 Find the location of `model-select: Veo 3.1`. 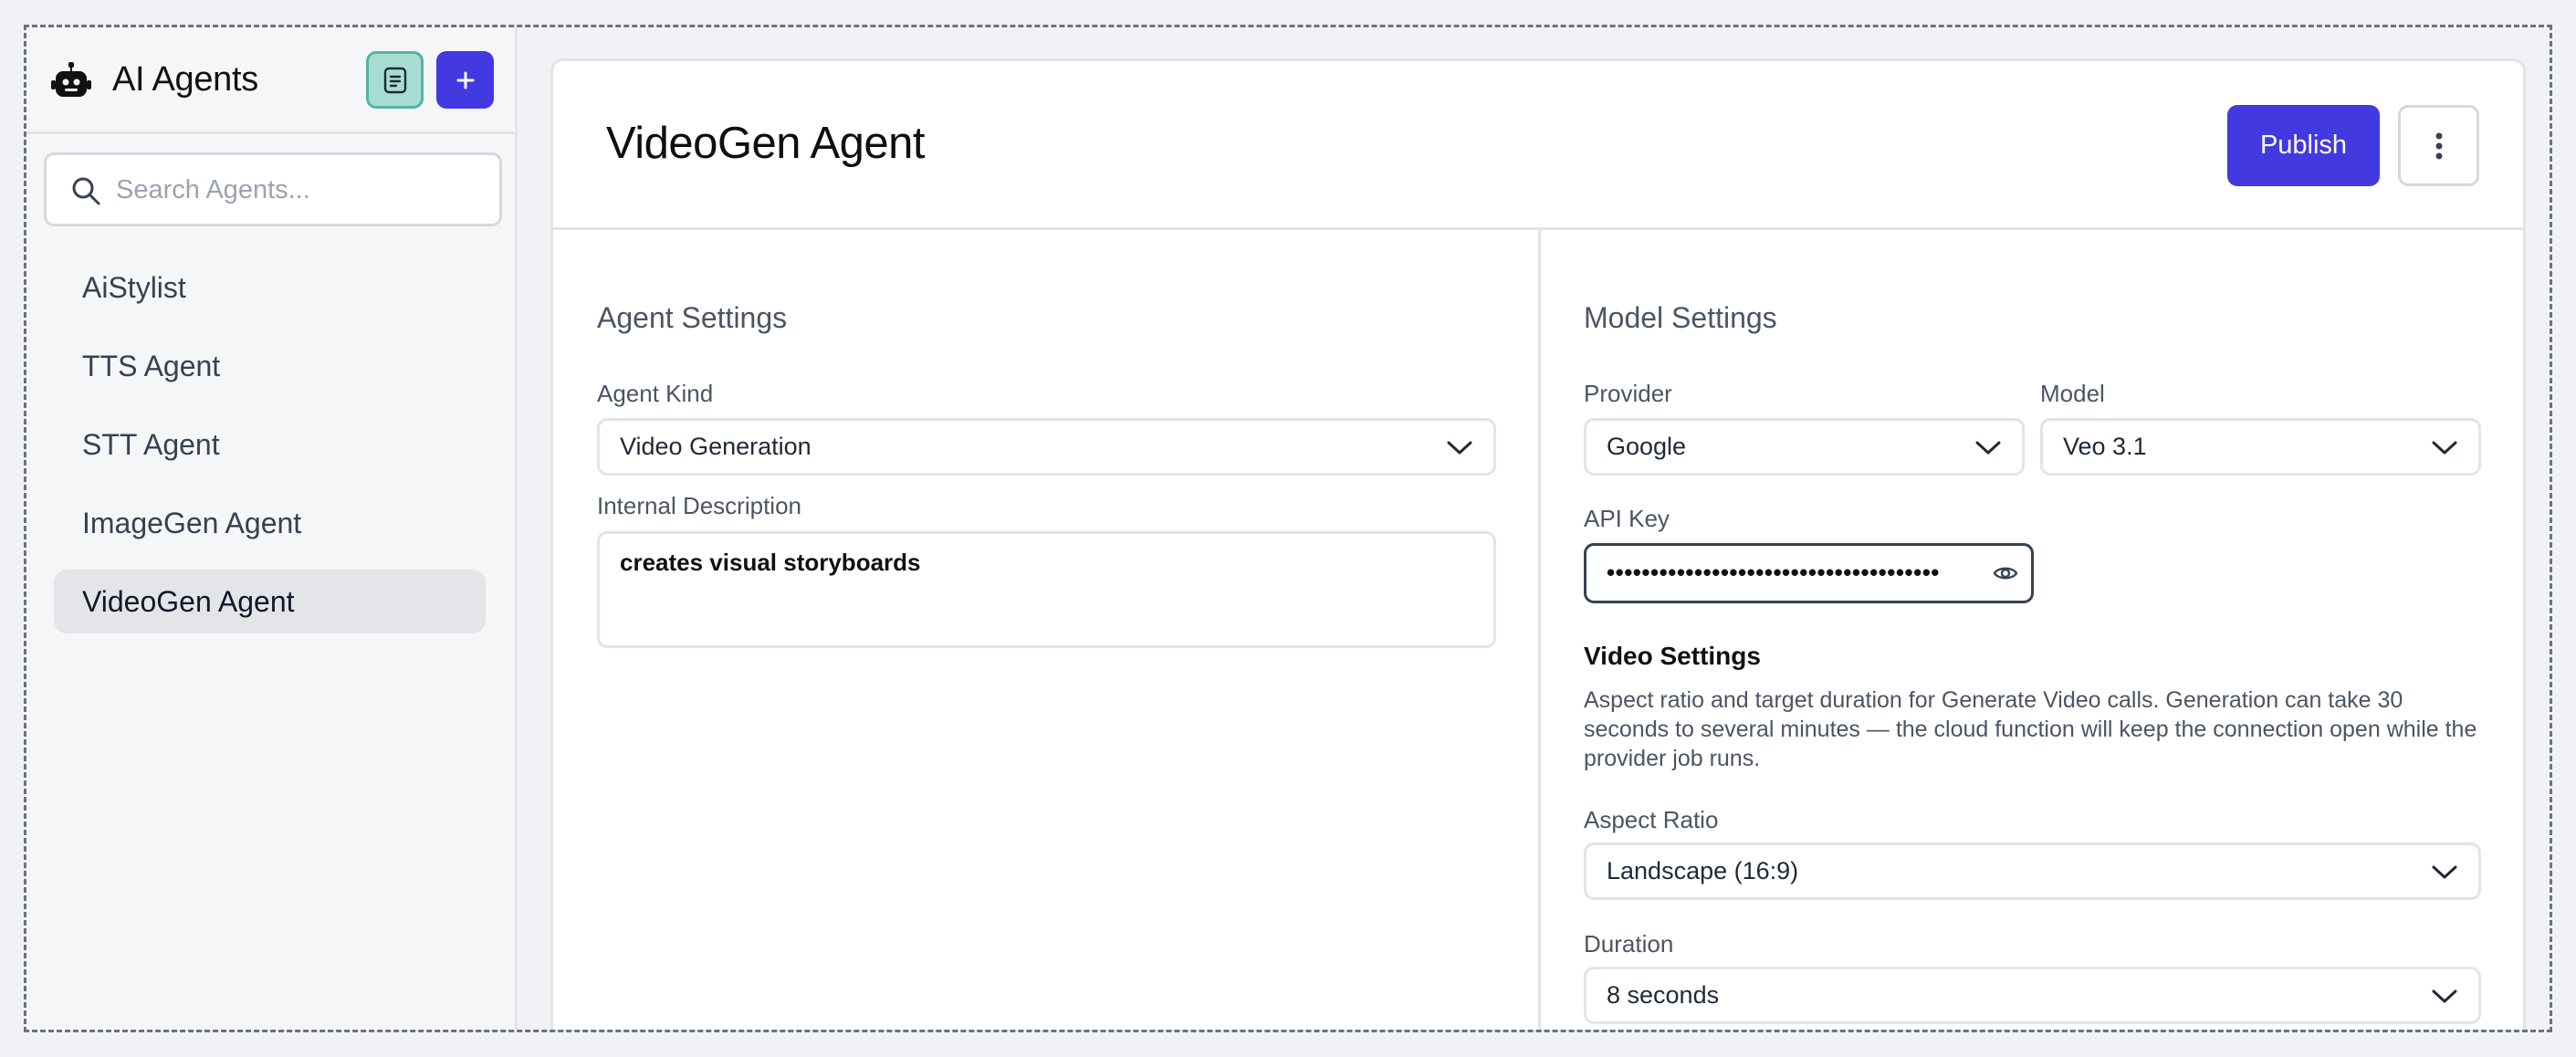

model-select: Veo 3.1 is located at coordinates (2260, 447).